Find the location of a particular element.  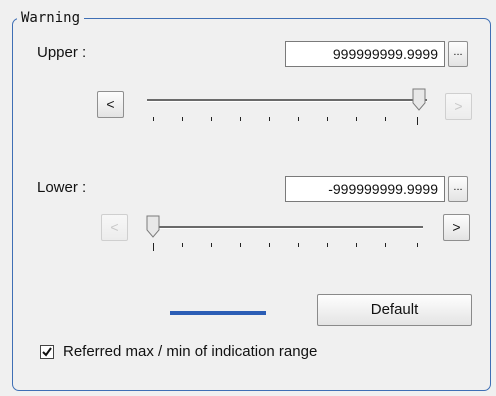

referred-range-checkbox is located at coordinates (47, 352).